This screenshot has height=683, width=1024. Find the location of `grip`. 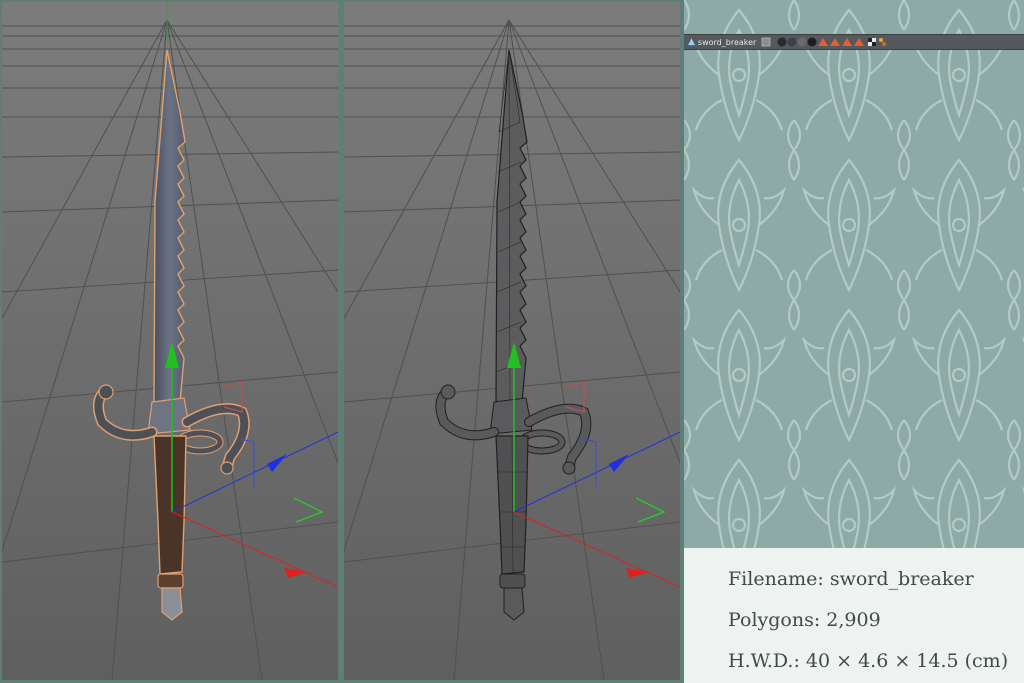

grip is located at coordinates (170, 505).